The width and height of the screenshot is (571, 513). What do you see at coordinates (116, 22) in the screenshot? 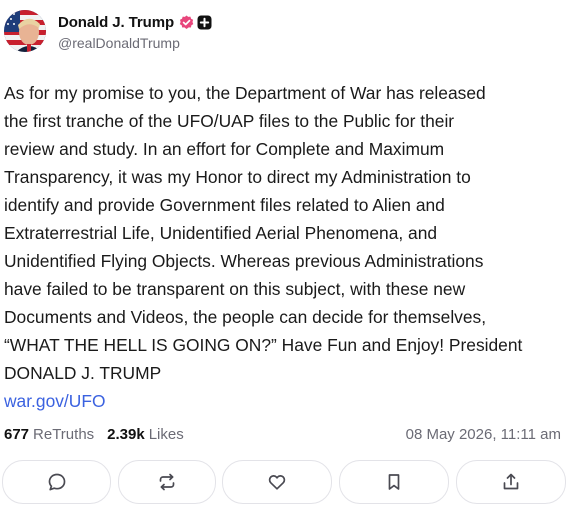
I see `author-display-name: Donald J. Trump` at bounding box center [116, 22].